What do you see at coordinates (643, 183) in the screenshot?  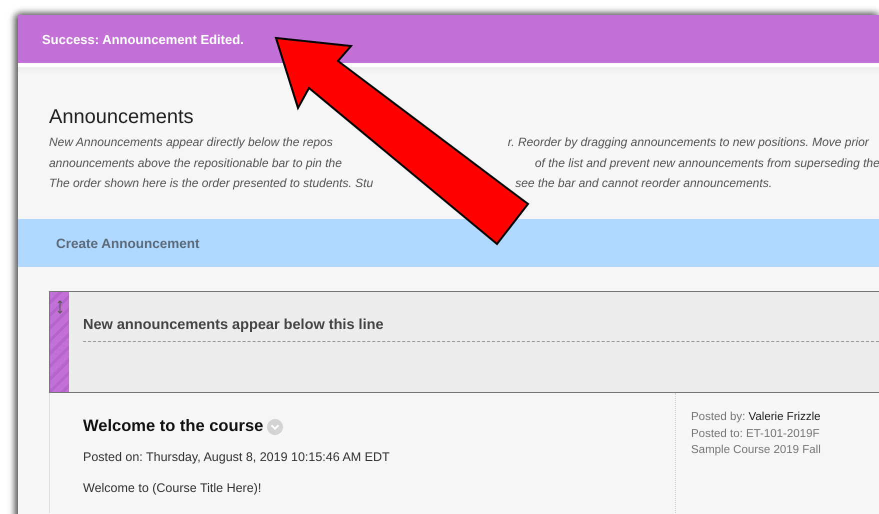 I see `description-text: see the bar and cannot reorder announcements.` at bounding box center [643, 183].